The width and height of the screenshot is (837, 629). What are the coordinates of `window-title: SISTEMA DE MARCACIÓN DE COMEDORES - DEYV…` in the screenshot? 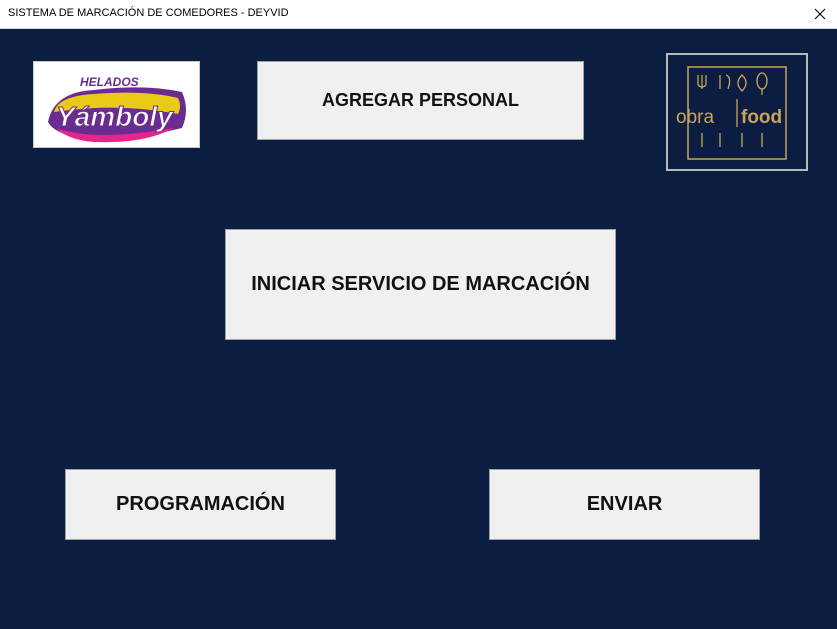 It's located at (148, 13).